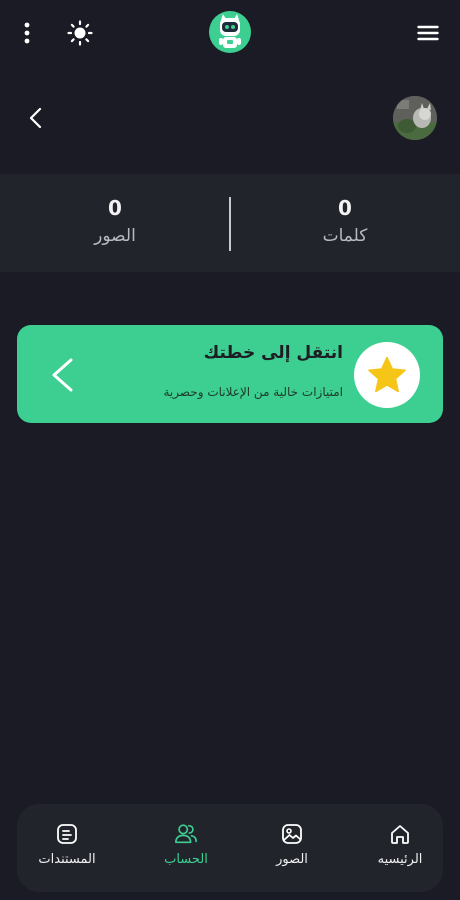 The width and height of the screenshot is (460, 900). Describe the element at coordinates (67, 834) in the screenshot. I see `document-icon` at that location.